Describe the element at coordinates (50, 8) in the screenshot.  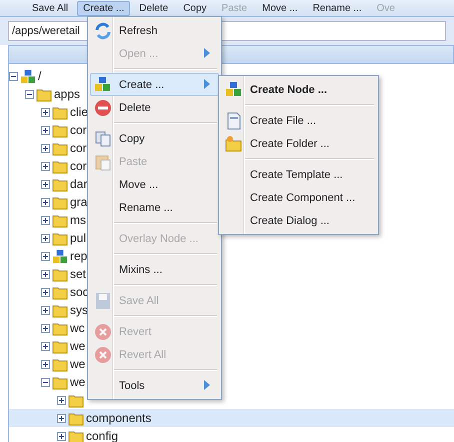
I see `toolbar-button: Save All` at that location.